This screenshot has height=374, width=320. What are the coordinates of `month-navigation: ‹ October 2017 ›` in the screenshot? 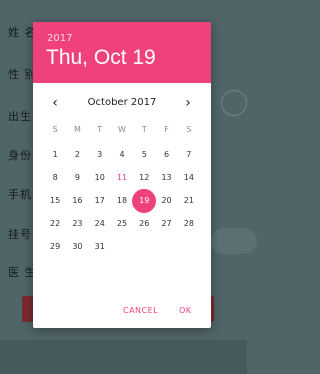 It's located at (122, 103).